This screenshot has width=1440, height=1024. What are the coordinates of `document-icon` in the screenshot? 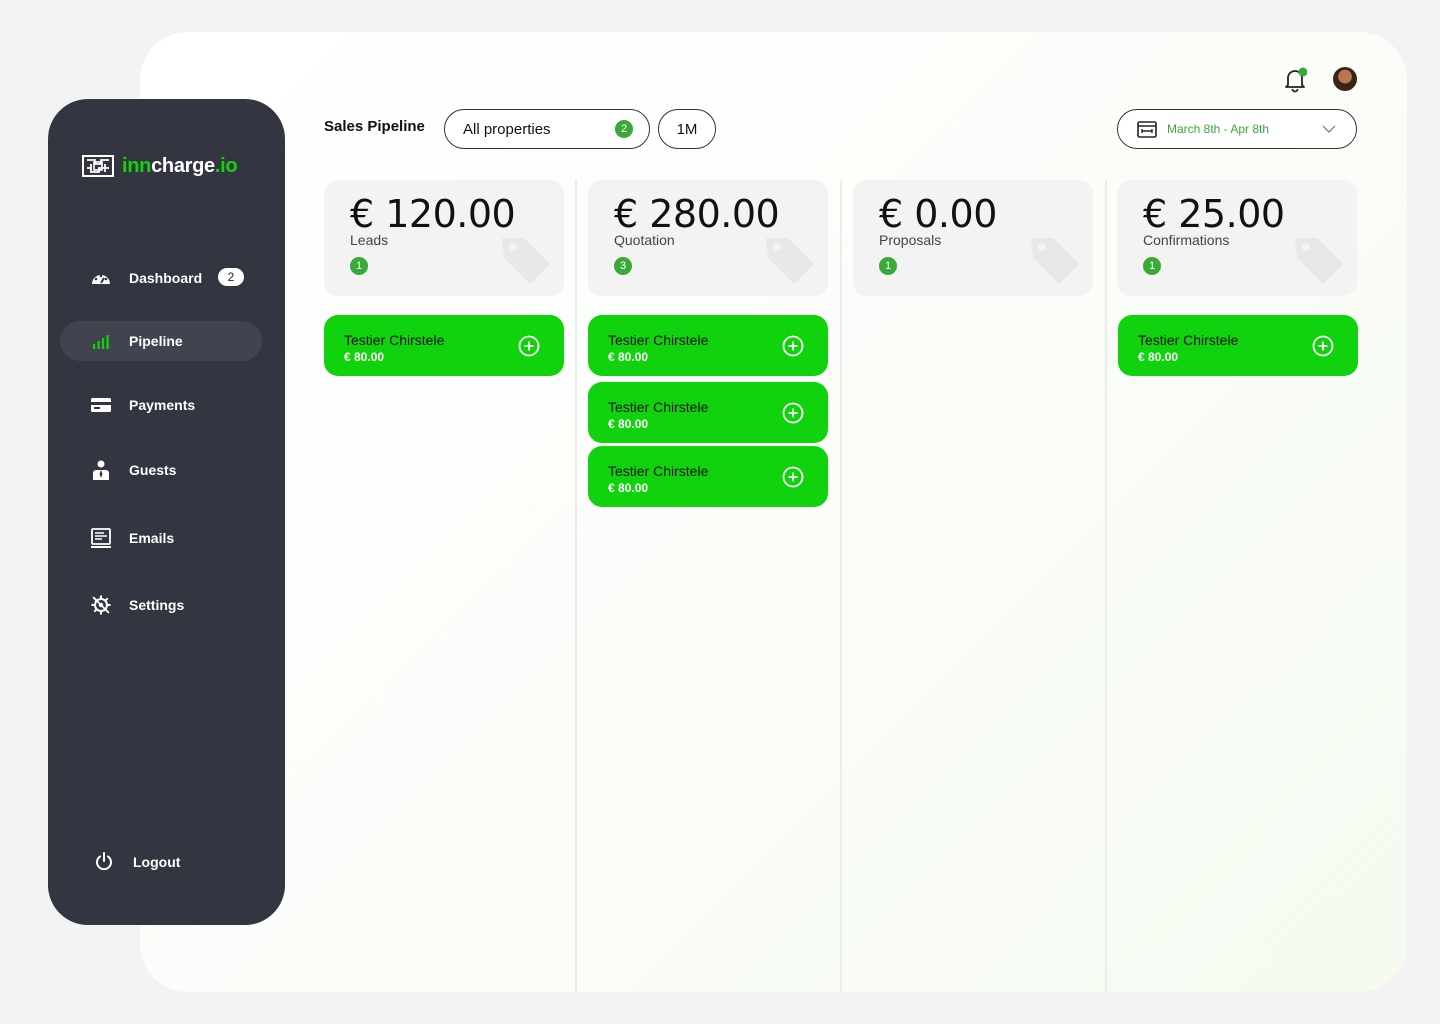 It's located at (101, 538).